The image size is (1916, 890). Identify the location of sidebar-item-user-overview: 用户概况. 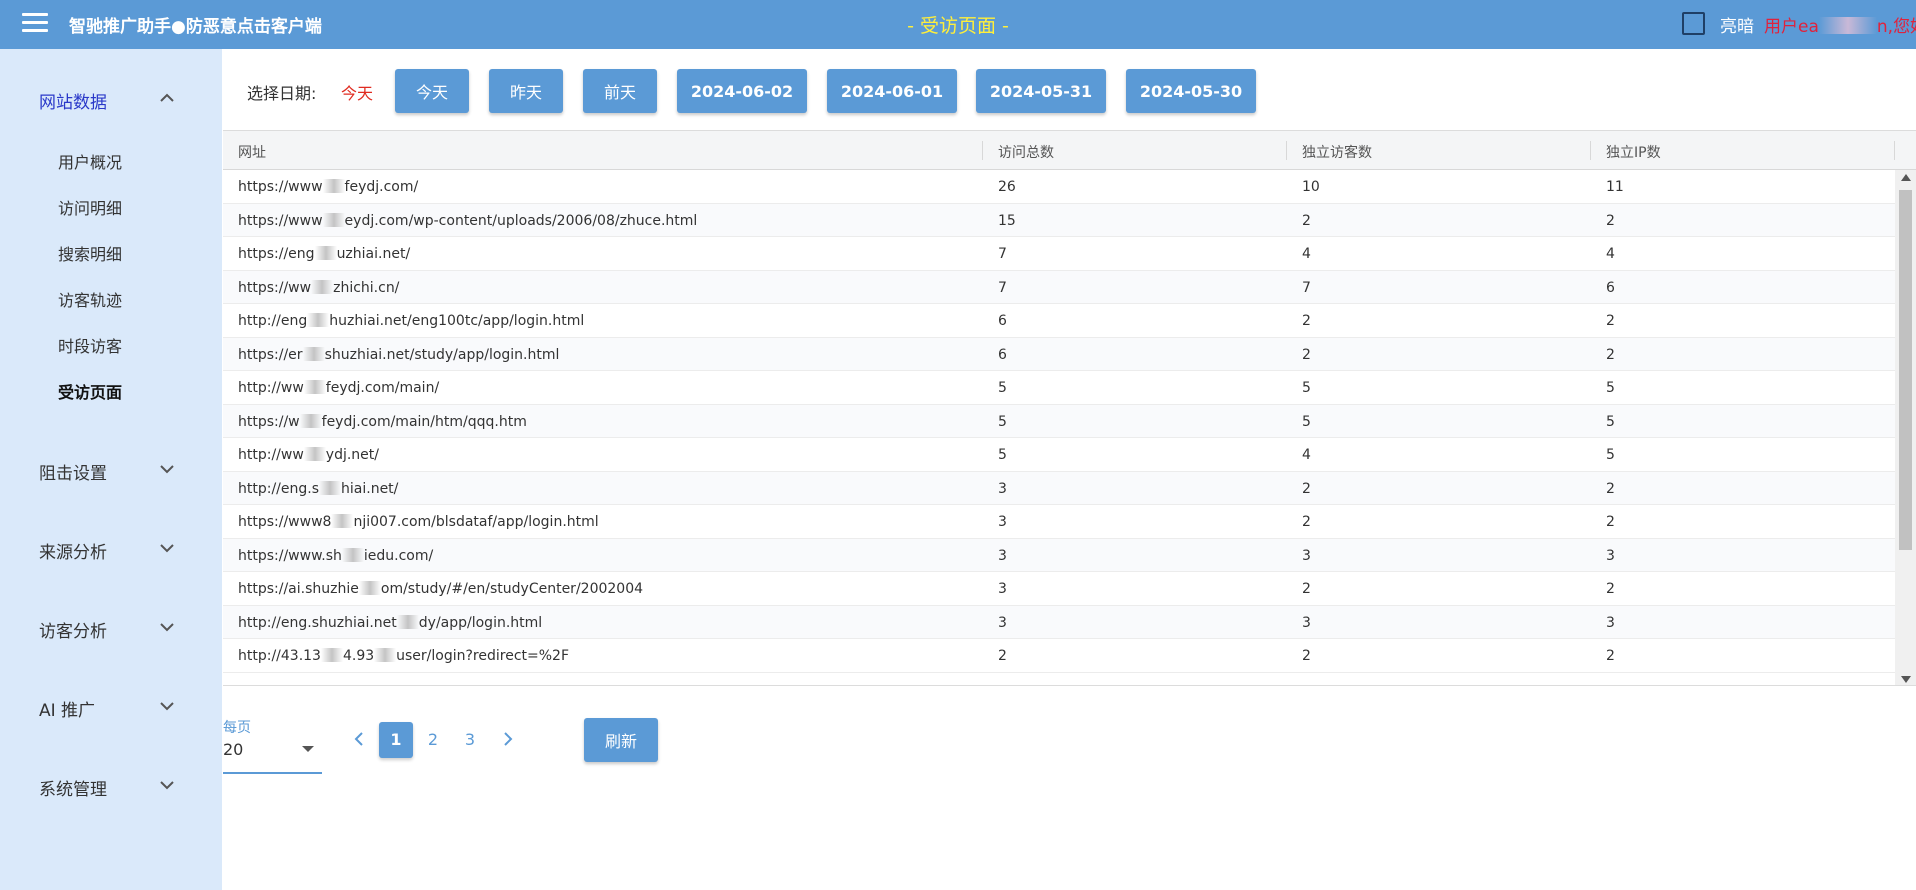
(90, 161).